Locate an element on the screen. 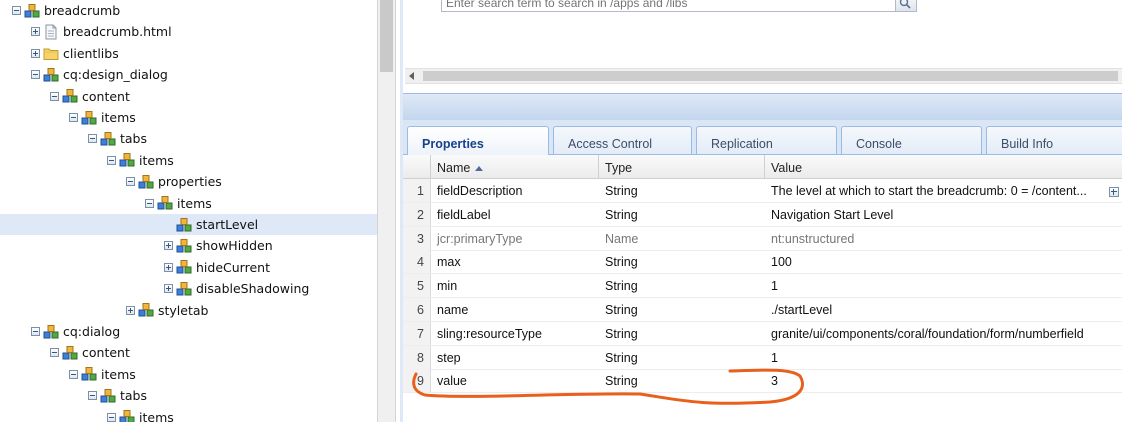 This screenshot has width=1122, height=422. tree-node-breadcrumb-html: breadcrumb.html is located at coordinates (188, 31).